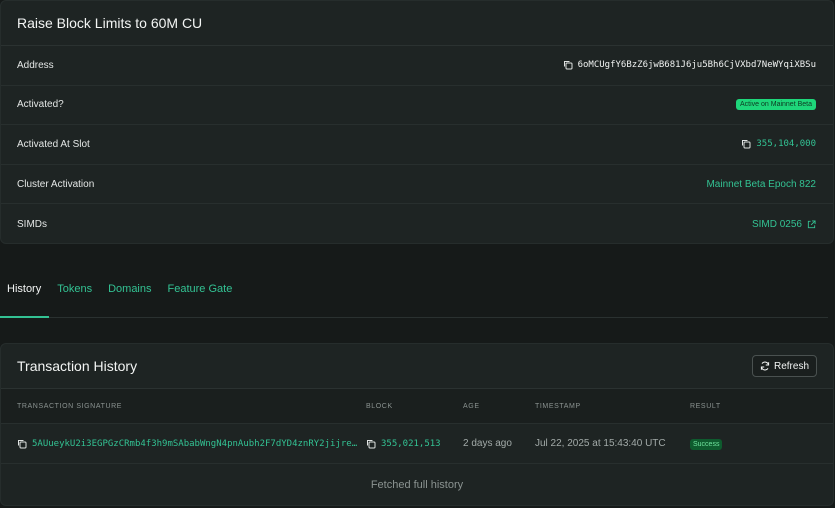 The width and height of the screenshot is (835, 508). Describe the element at coordinates (129, 295) in the screenshot. I see `tab-domains: Domains` at that location.